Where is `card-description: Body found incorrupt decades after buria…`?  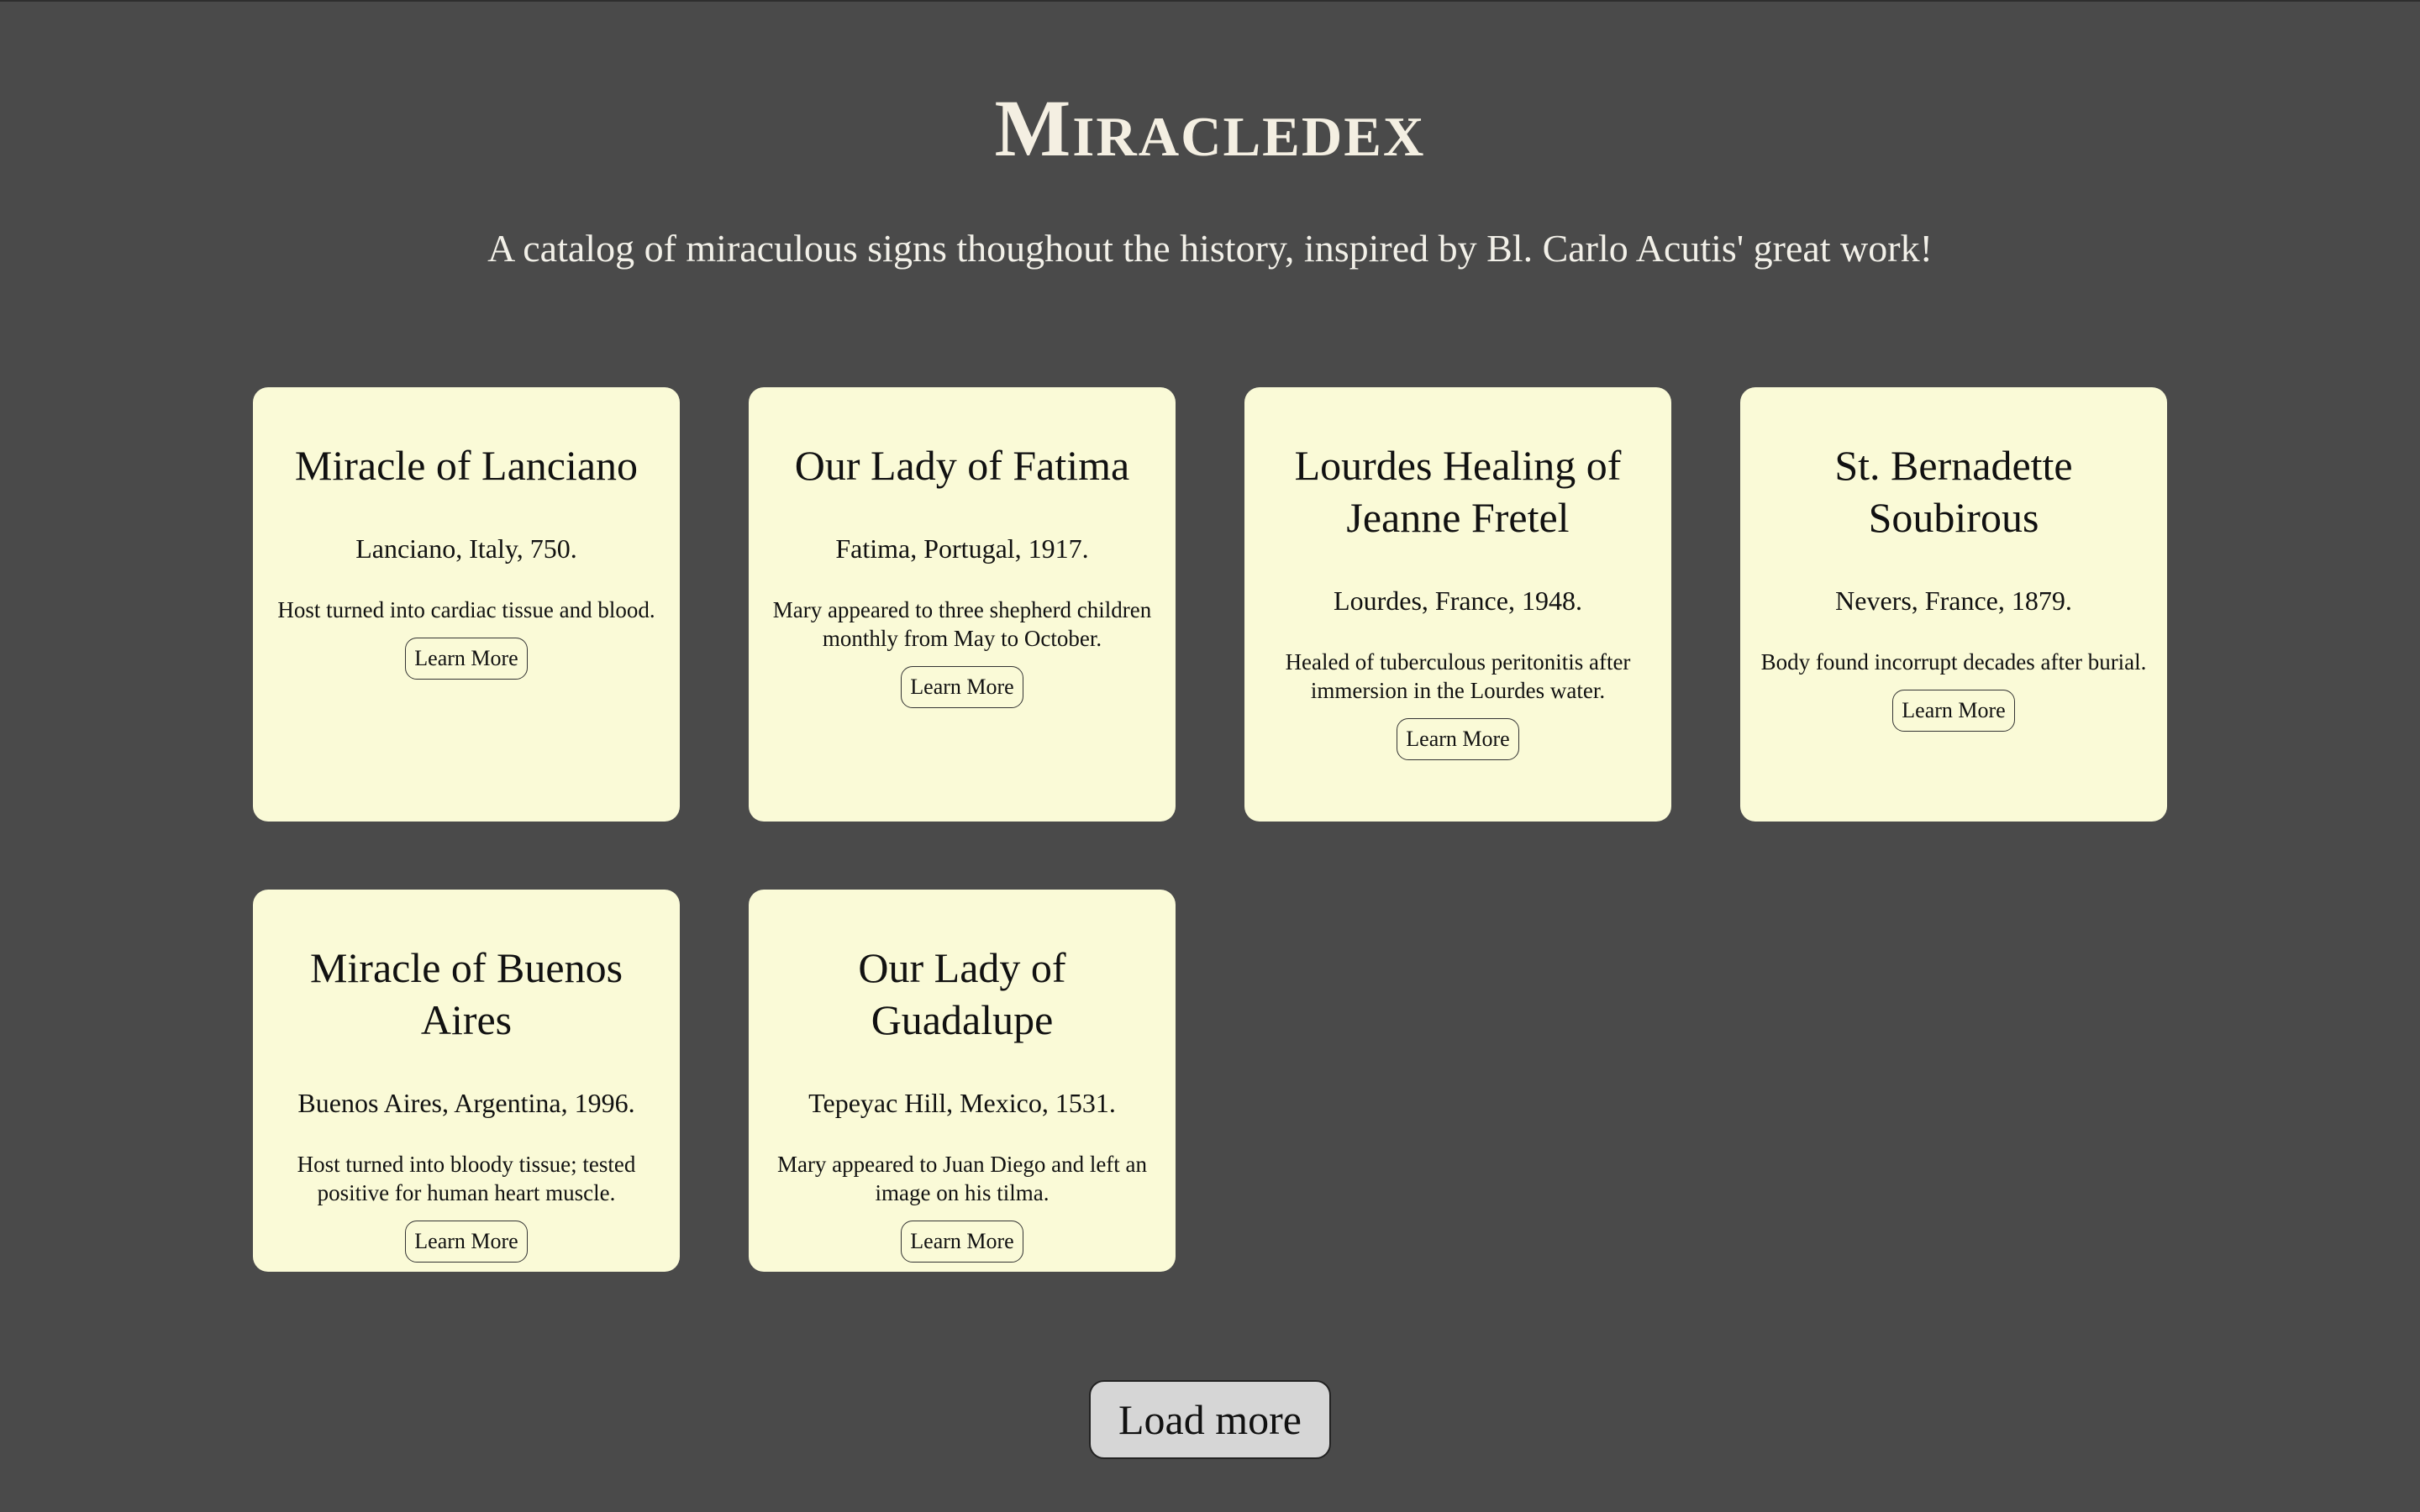
card-description: Body found incorrupt decades after buria… is located at coordinates (1953, 662).